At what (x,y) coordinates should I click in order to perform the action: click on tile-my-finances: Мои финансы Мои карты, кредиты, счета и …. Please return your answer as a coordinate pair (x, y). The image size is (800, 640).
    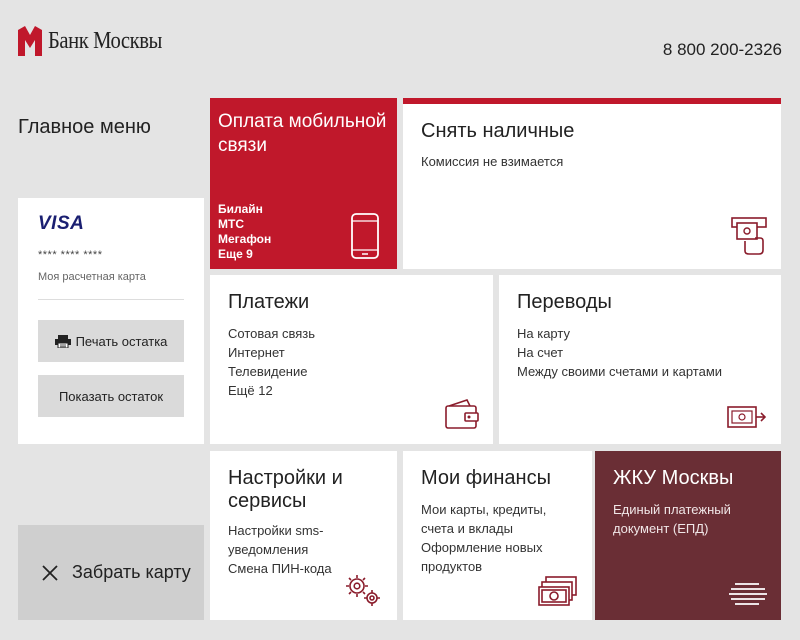
    Looking at the image, I should click on (497, 535).